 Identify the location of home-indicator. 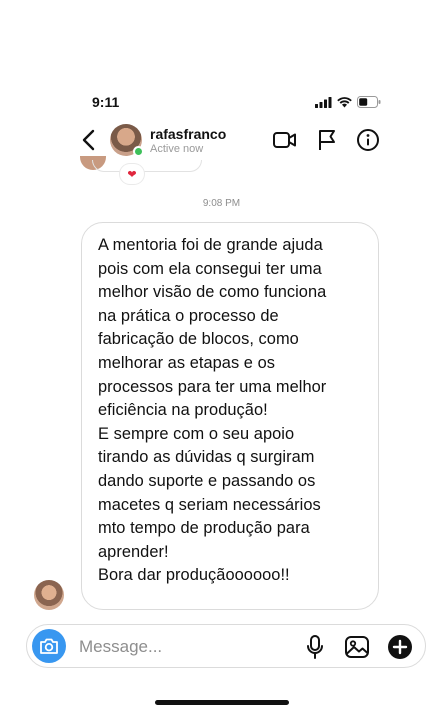
(222, 702).